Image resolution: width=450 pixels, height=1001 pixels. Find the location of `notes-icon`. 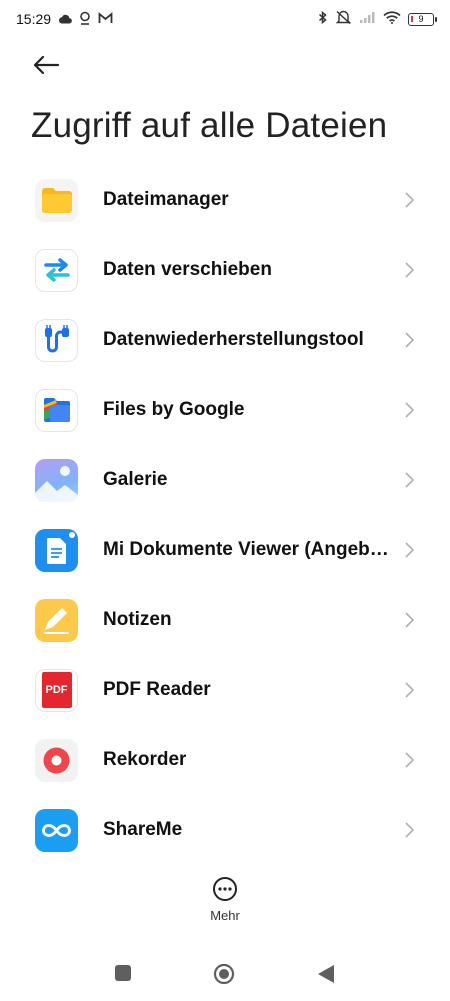

notes-icon is located at coordinates (56, 620).